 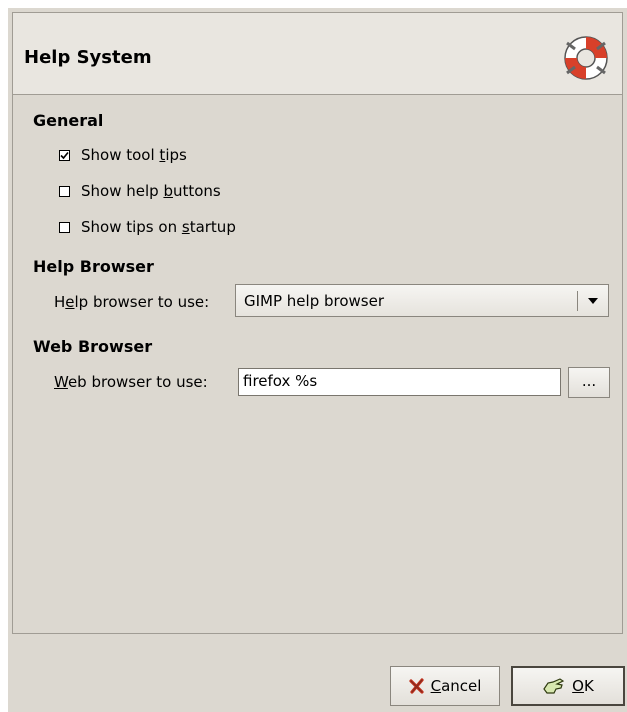 What do you see at coordinates (68, 120) in the screenshot?
I see `general-heading: General` at bounding box center [68, 120].